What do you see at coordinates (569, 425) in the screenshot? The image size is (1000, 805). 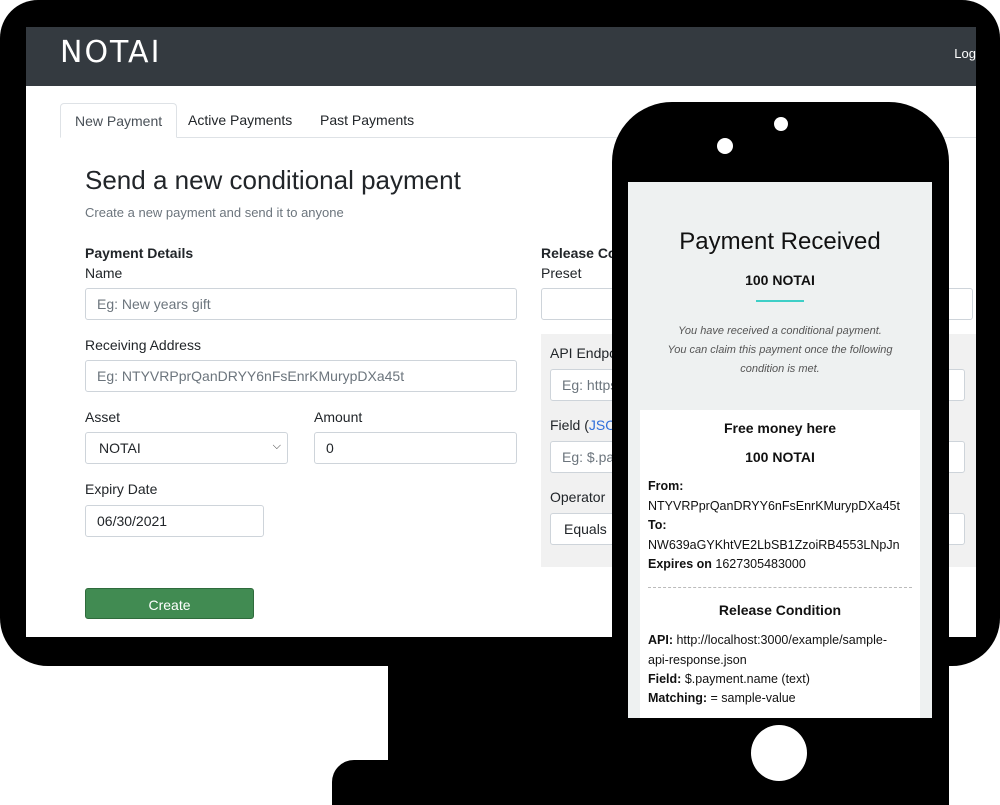 I see `field-label-text: Field (` at bounding box center [569, 425].